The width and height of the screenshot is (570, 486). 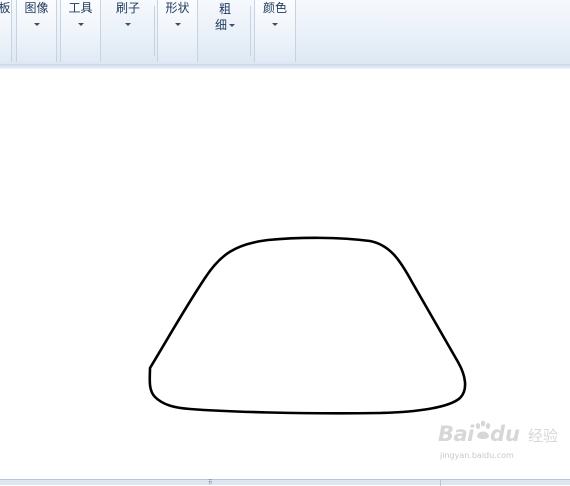 What do you see at coordinates (6, 31) in the screenshot?
I see `ribbon-group-clipboard: 板` at bounding box center [6, 31].